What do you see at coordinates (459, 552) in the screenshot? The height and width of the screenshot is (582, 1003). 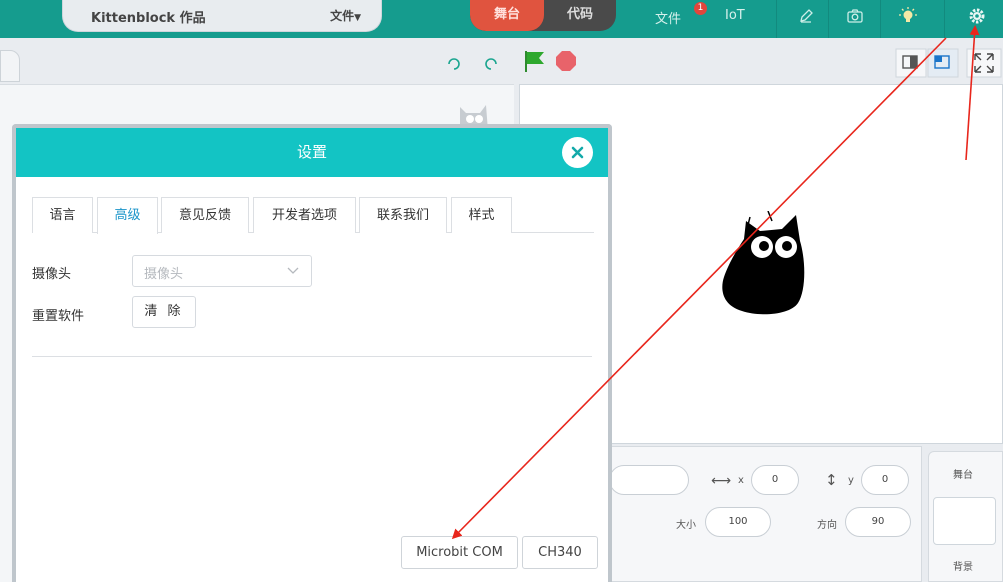 I see `microbit-com-button: Microbit COM` at bounding box center [459, 552].